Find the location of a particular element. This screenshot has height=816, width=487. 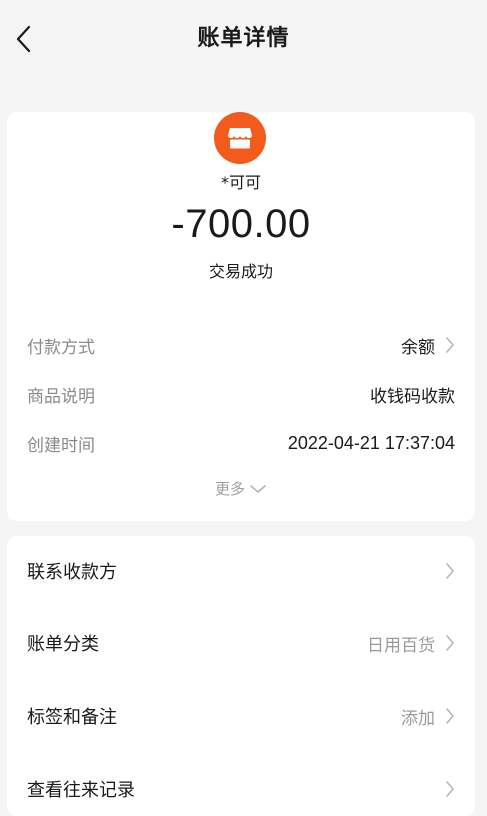

more-button: 更多 is located at coordinates (241, 488).